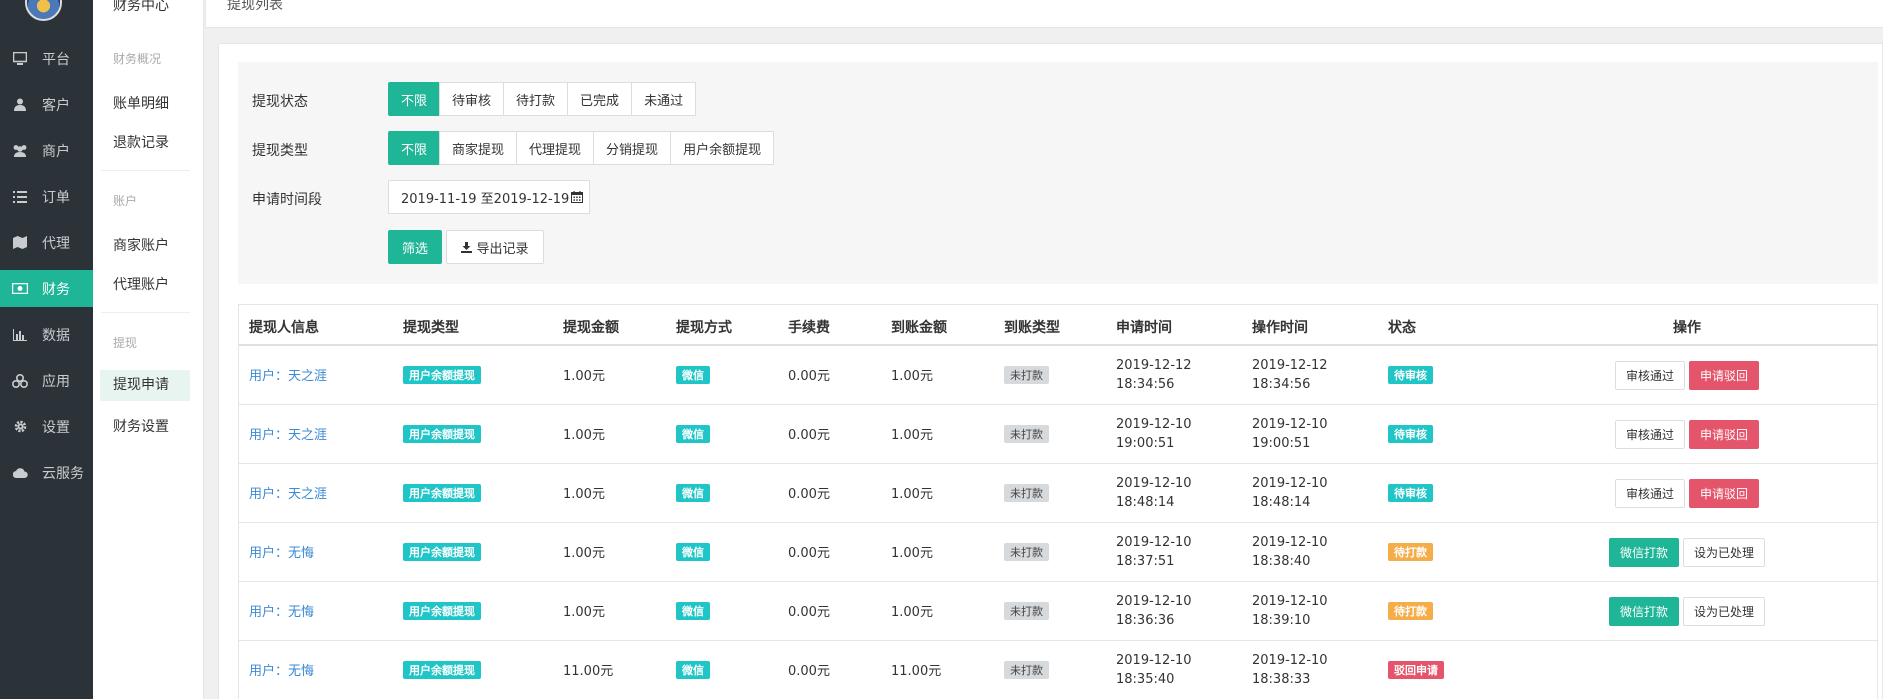  I want to click on status-option-all: 不限, so click(414, 99).